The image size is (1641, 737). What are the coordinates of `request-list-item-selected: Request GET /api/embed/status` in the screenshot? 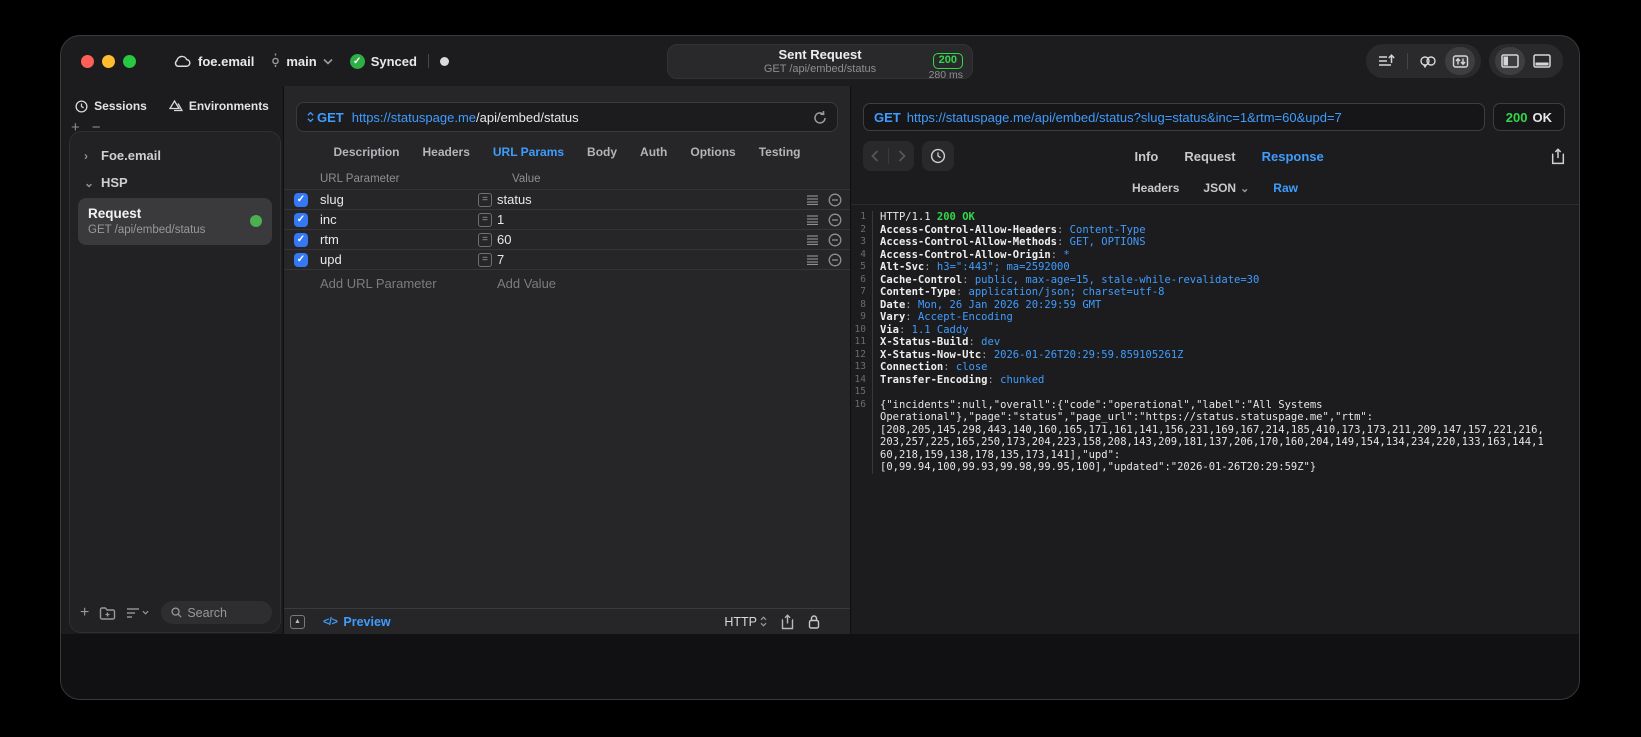 It's located at (175, 222).